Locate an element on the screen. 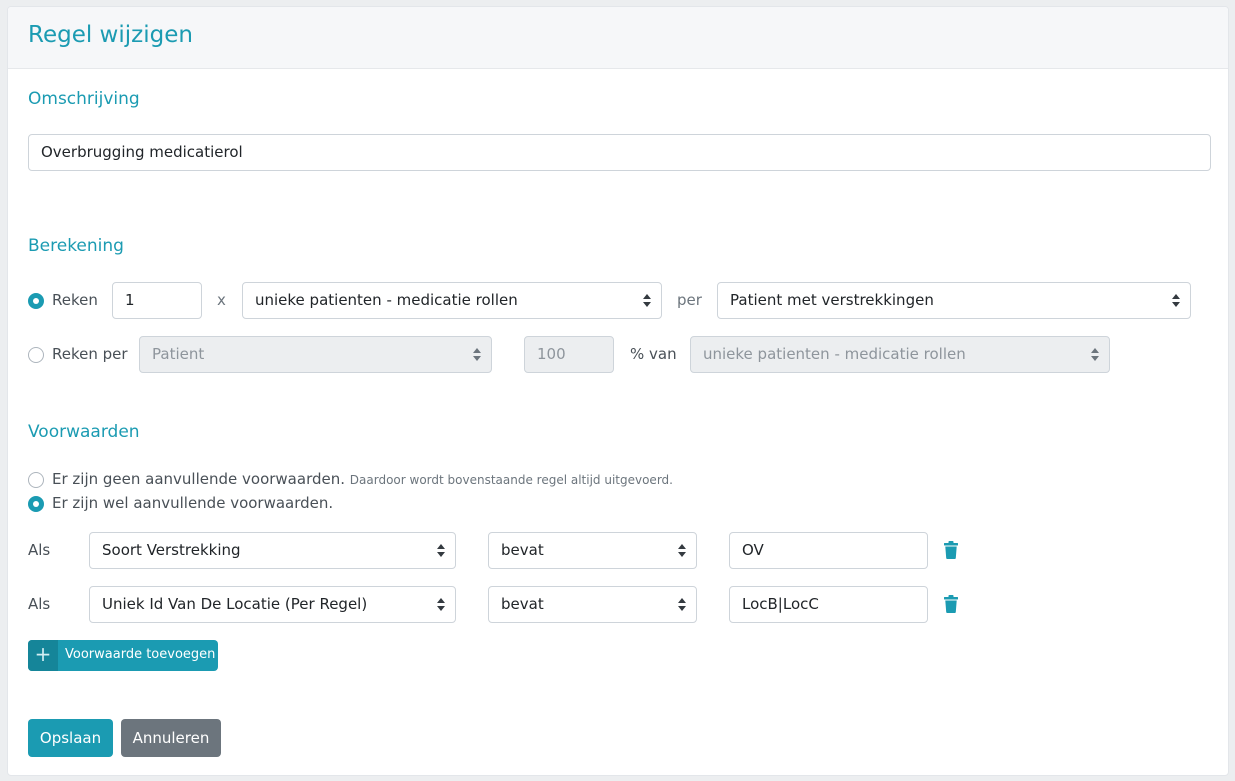 This screenshot has height=781, width=1235. with-conditions-label: Er zijn wel aanvullende voorwaarden. is located at coordinates (193, 503).